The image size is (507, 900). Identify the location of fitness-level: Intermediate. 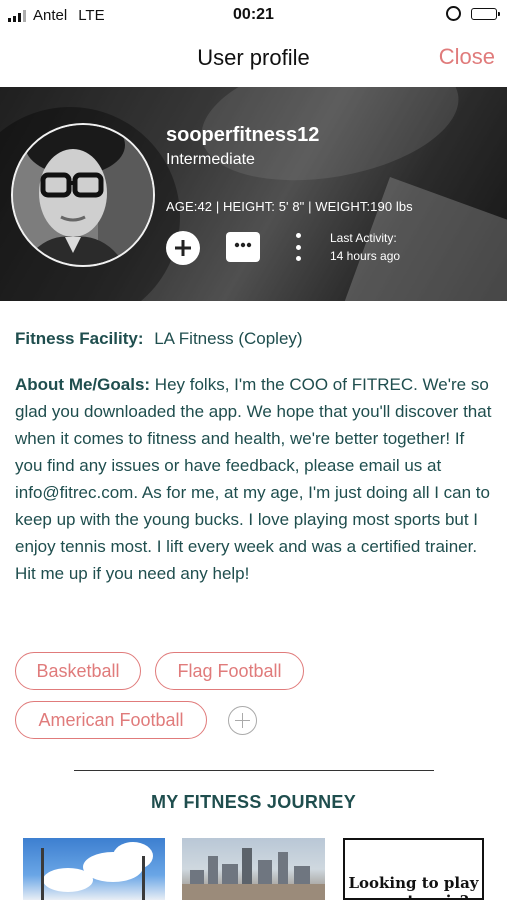
(210, 159).